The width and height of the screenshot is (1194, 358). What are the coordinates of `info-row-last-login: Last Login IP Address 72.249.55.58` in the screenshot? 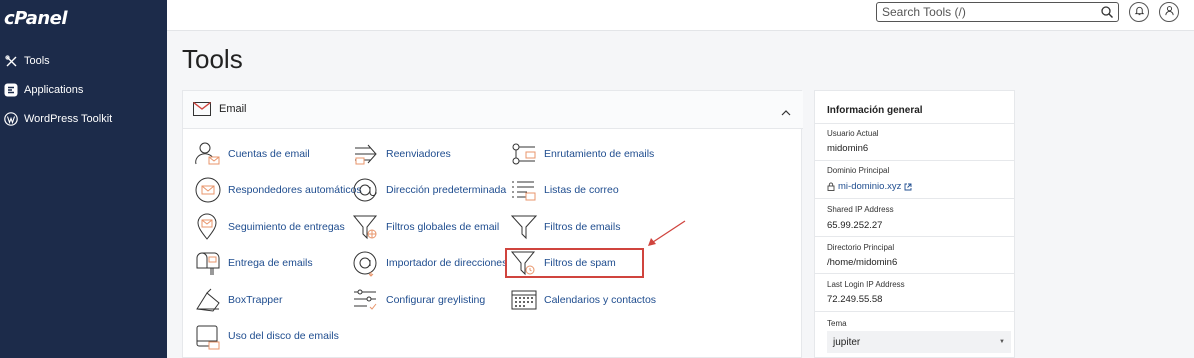 It's located at (914, 292).